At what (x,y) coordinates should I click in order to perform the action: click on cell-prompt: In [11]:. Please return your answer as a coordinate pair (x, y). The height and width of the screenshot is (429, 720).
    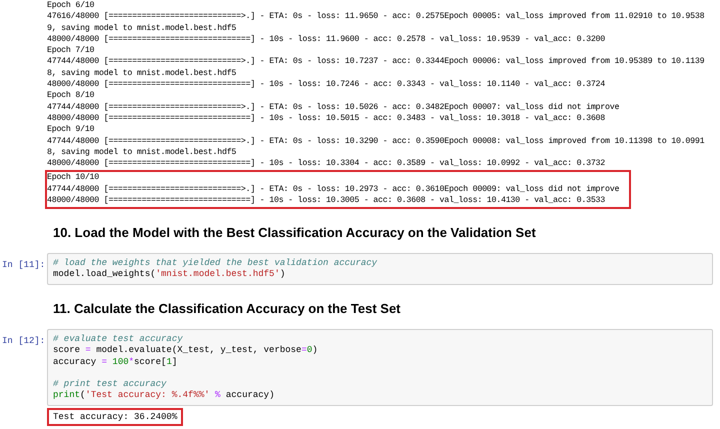
    Looking at the image, I should click on (24, 265).